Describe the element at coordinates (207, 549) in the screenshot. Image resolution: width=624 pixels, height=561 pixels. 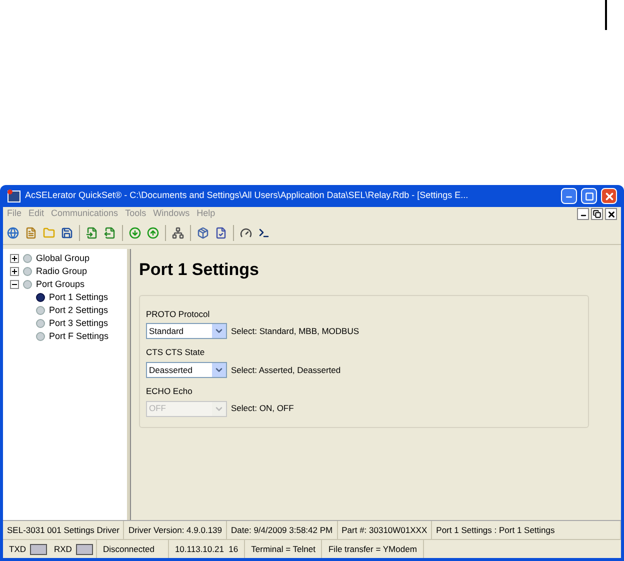
I see `status-bar-field: 10.113.10.21 16` at that location.